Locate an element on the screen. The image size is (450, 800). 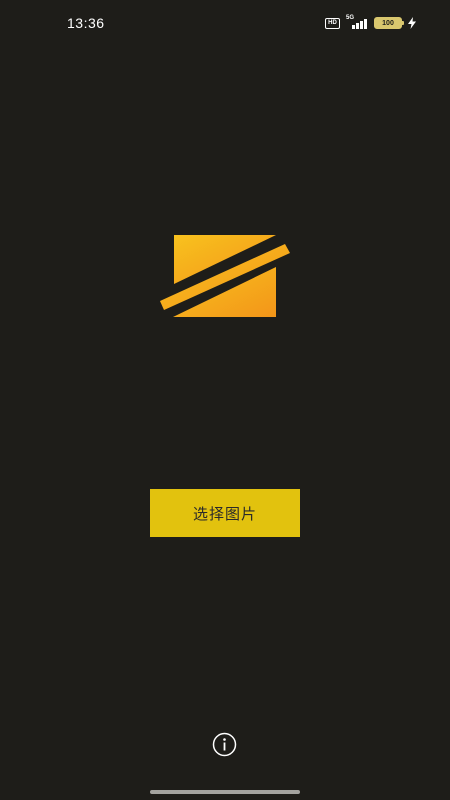
status-icons: HD 5G 100 is located at coordinates (370, 22).